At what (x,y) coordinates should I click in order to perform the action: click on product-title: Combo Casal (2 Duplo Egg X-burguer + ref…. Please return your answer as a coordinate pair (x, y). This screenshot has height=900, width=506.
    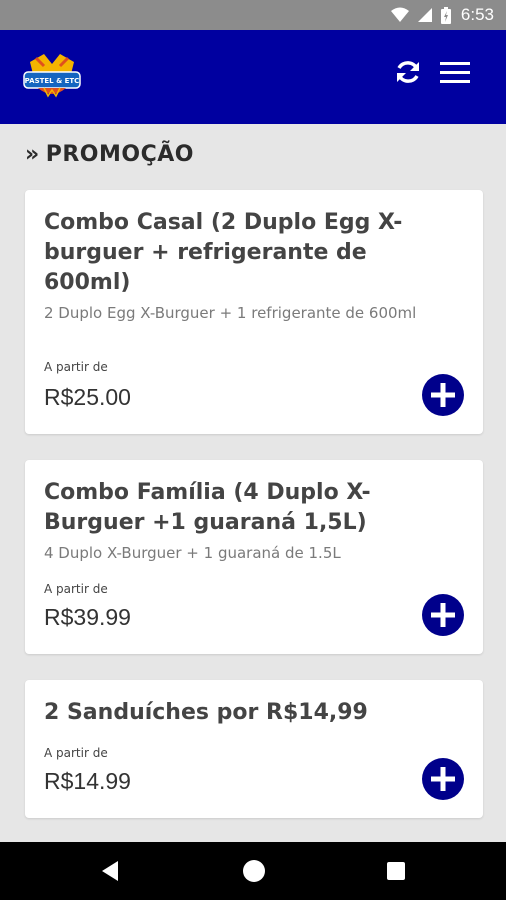
    Looking at the image, I should click on (223, 252).